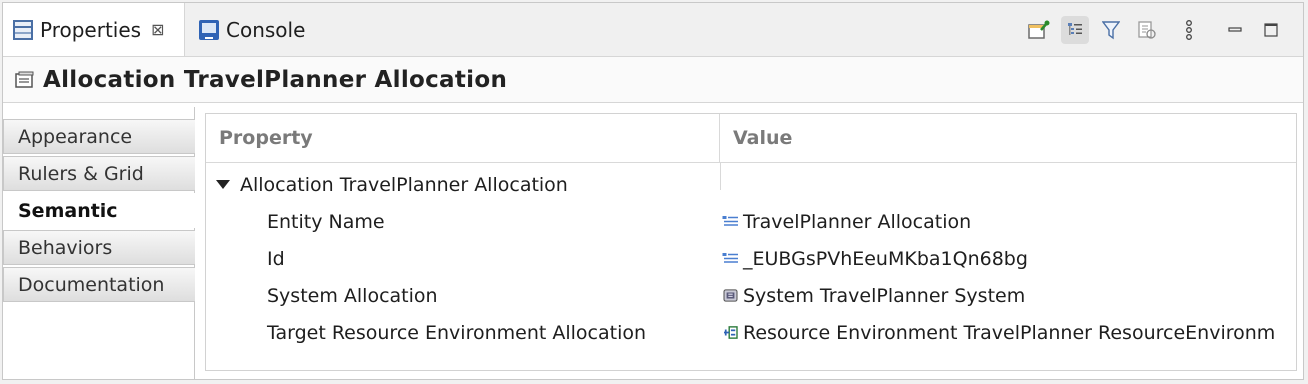 This screenshot has height=384, width=1308. What do you see at coordinates (223, 184) in the screenshot?
I see `expand-triangle-icon` at bounding box center [223, 184].